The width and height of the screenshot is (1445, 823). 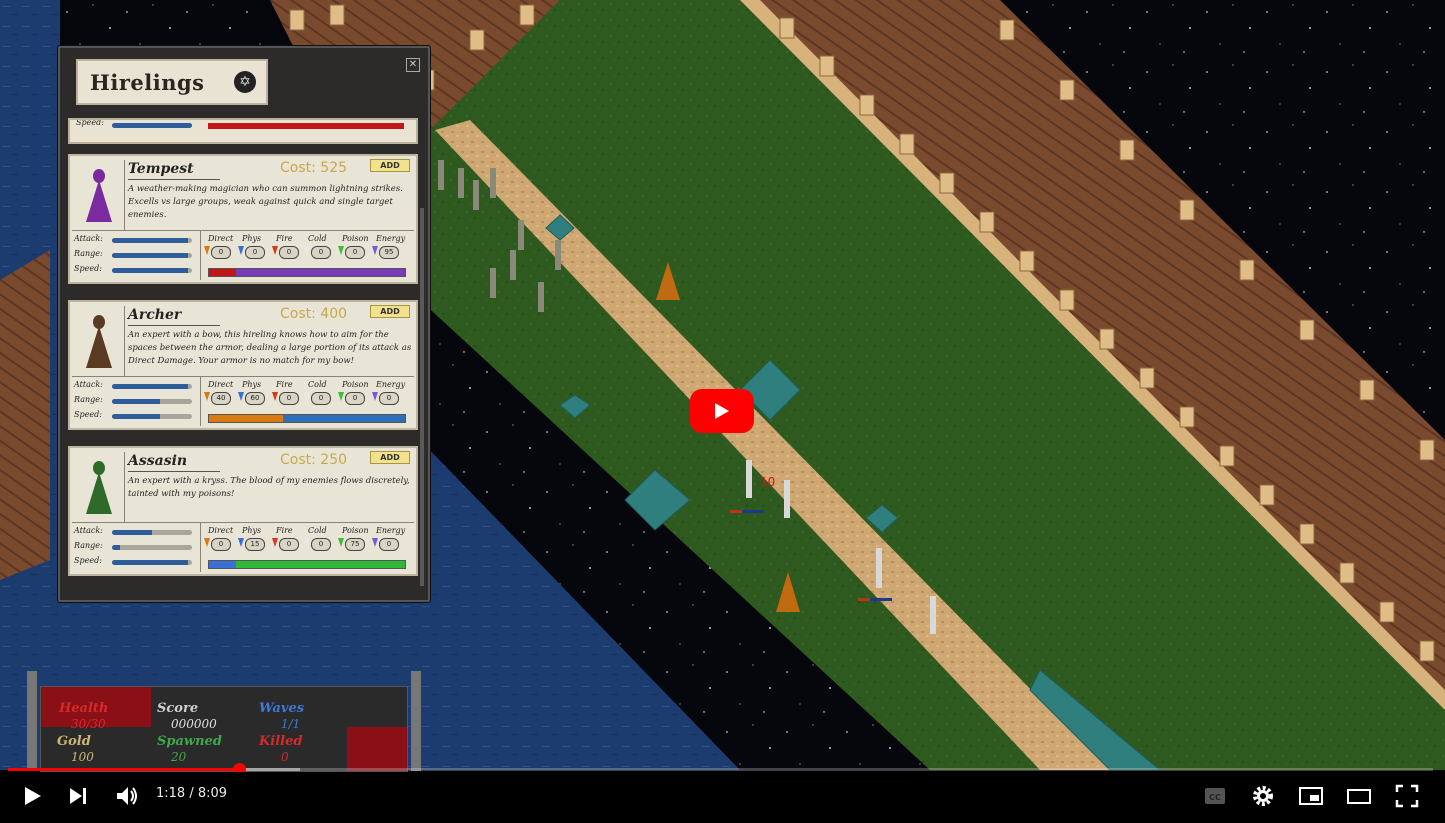 What do you see at coordinates (291, 724) in the screenshot?
I see `waves-value: 1/1` at bounding box center [291, 724].